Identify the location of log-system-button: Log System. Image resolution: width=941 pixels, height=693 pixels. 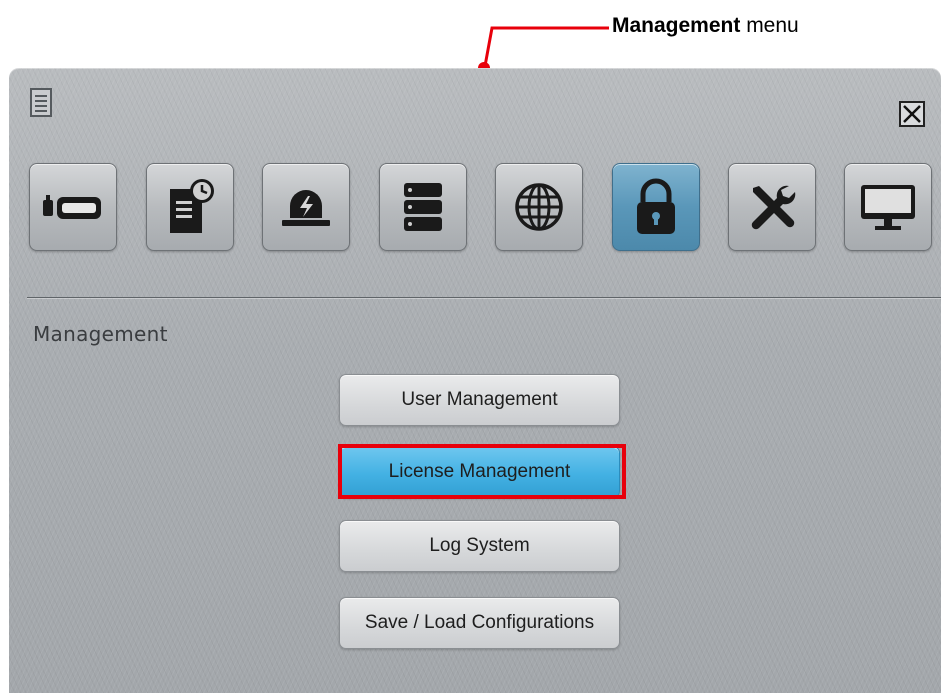
(479, 546).